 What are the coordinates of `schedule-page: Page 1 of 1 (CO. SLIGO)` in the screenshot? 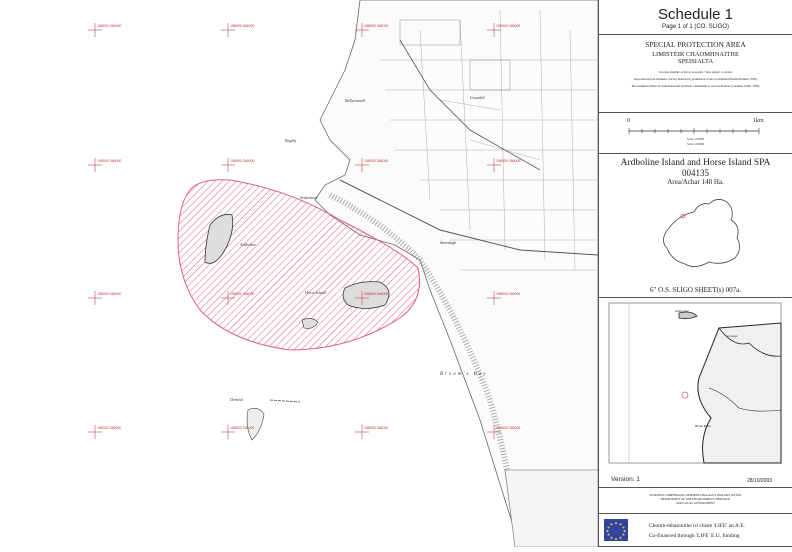 It's located at (695, 27).